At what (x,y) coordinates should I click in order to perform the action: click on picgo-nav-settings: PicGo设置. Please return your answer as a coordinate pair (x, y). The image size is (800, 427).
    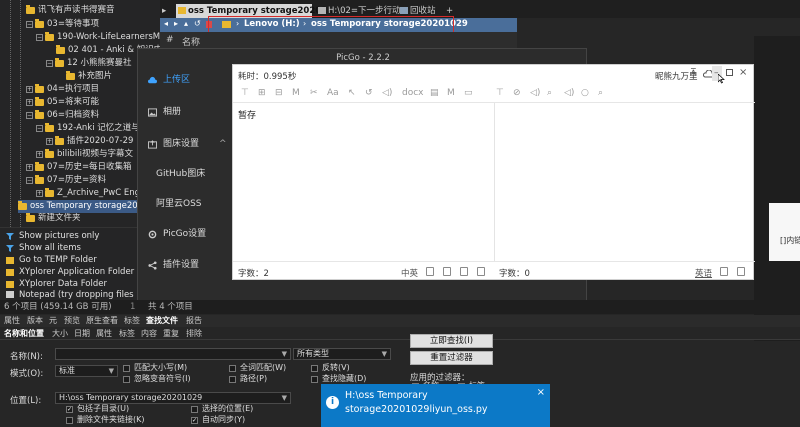
    Looking at the image, I should click on (177, 234).